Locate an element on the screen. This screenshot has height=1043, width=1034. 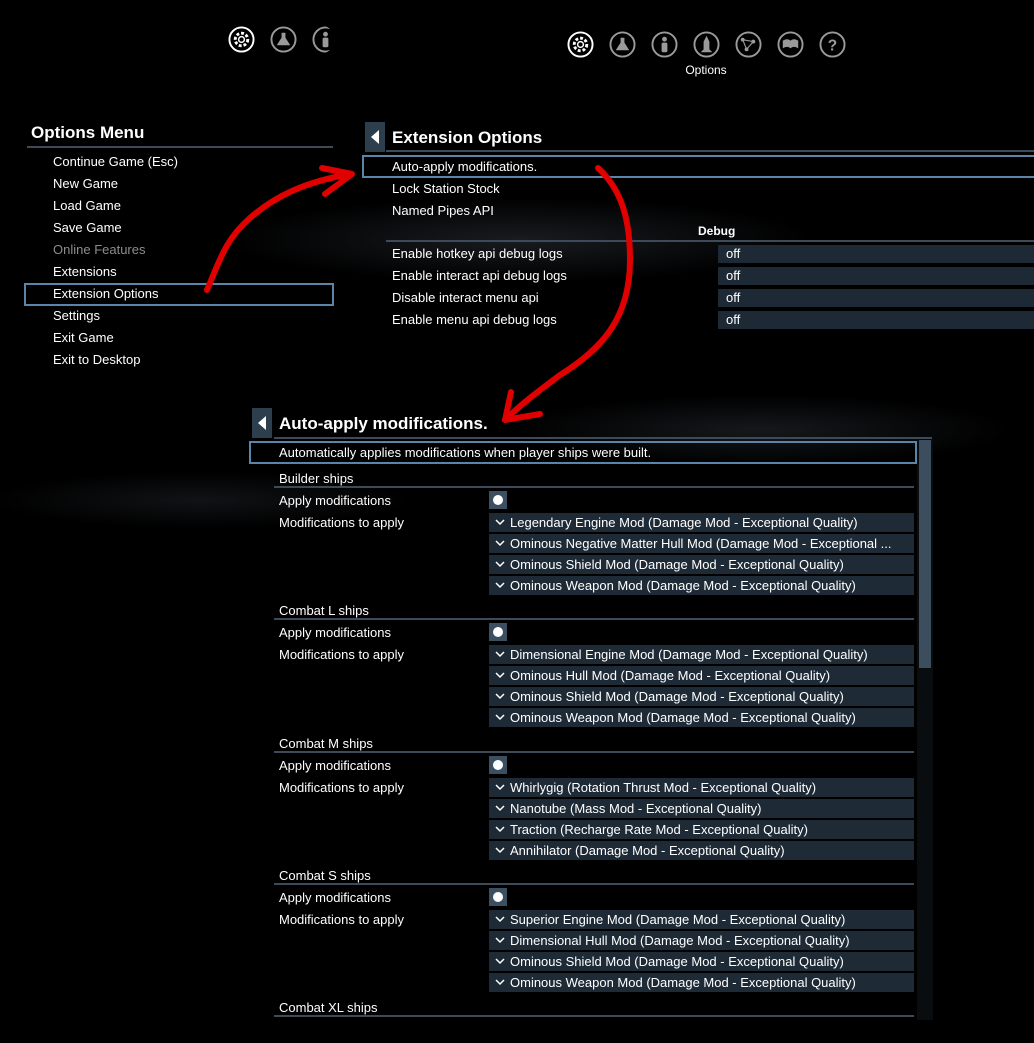
arrow-to-auto-apply is located at coordinates (567, 294).